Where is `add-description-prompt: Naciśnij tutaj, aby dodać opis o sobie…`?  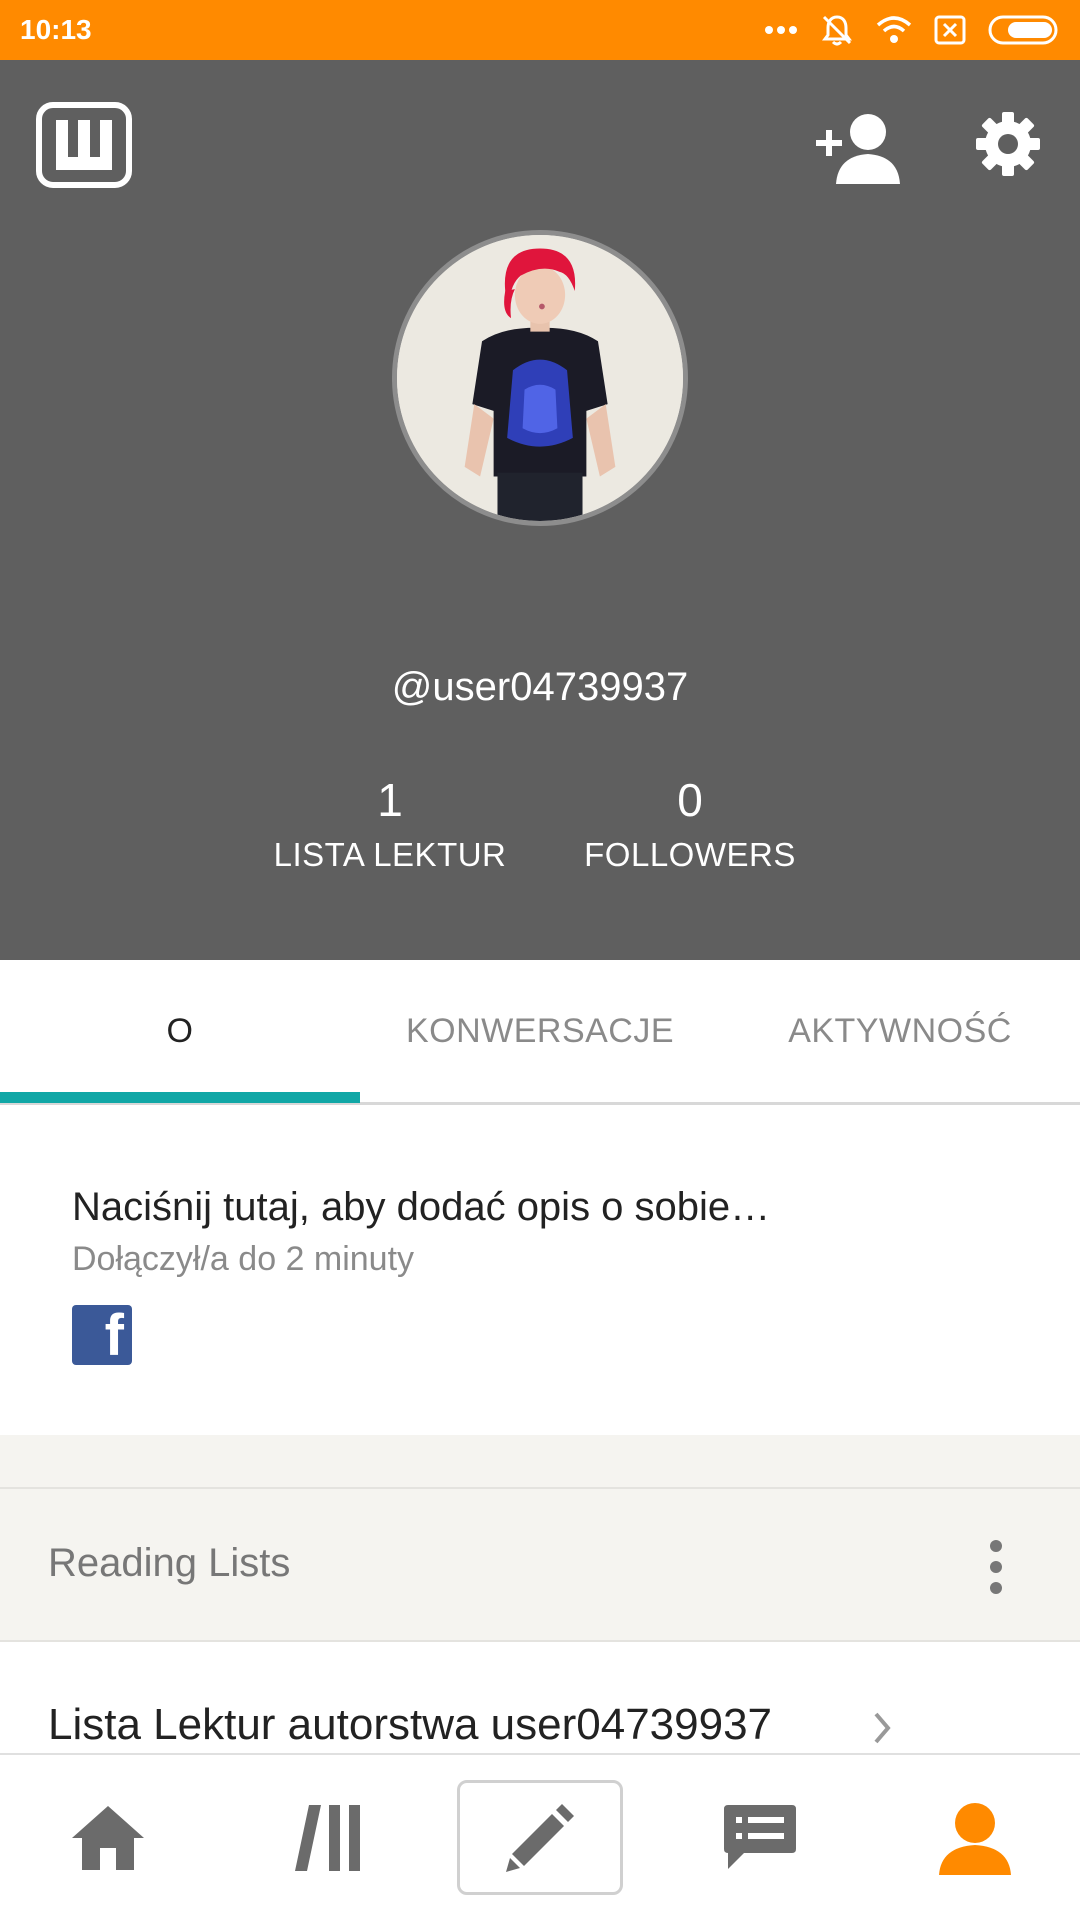 add-description-prompt: Naciśnij tutaj, aby dodać opis o sobie… is located at coordinates (421, 1207).